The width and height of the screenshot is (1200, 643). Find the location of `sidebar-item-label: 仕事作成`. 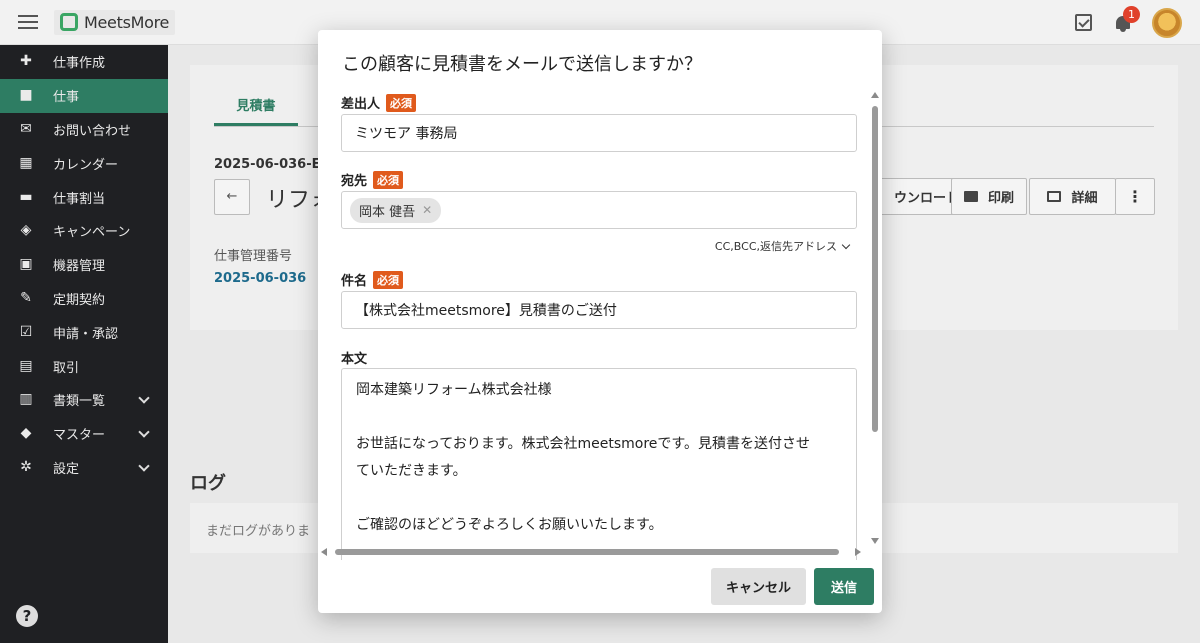

sidebar-item-label: 仕事作成 is located at coordinates (79, 64).